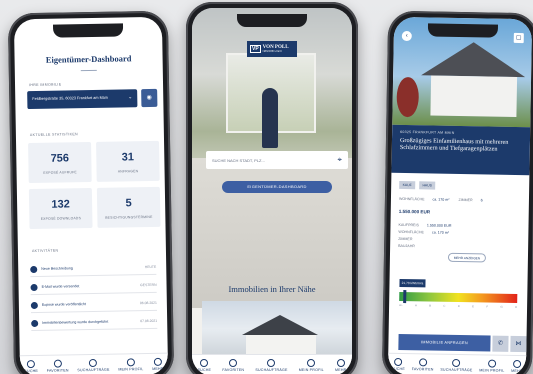 The height and width of the screenshot is (374, 533). What do you see at coordinates (272, 49) in the screenshot?
I see `brand-logo: VP VON POLL IMMOBILIEN` at bounding box center [272, 49].